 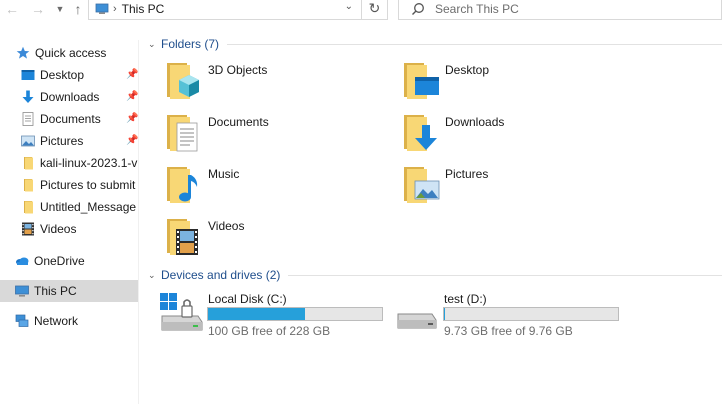 I want to click on refresh-icon: ↻, so click(x=374, y=8).